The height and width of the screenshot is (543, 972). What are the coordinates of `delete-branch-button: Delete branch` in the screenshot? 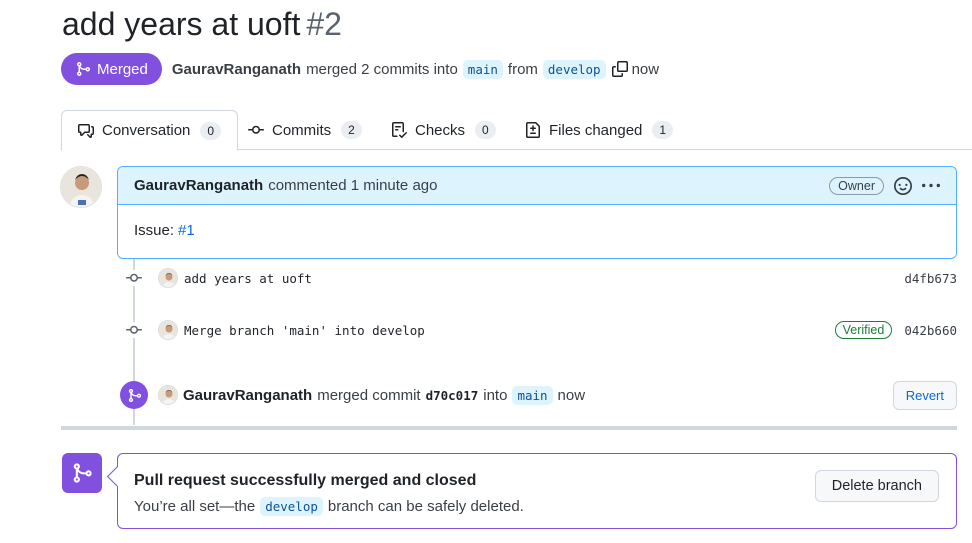 It's located at (876, 486).